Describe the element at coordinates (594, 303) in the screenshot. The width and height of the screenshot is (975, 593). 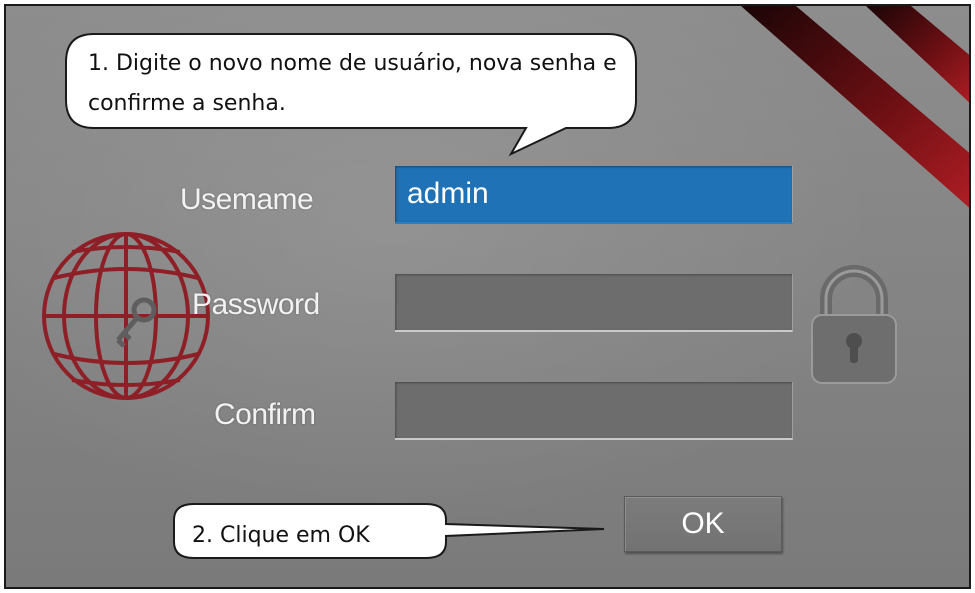
I see `password-input` at that location.